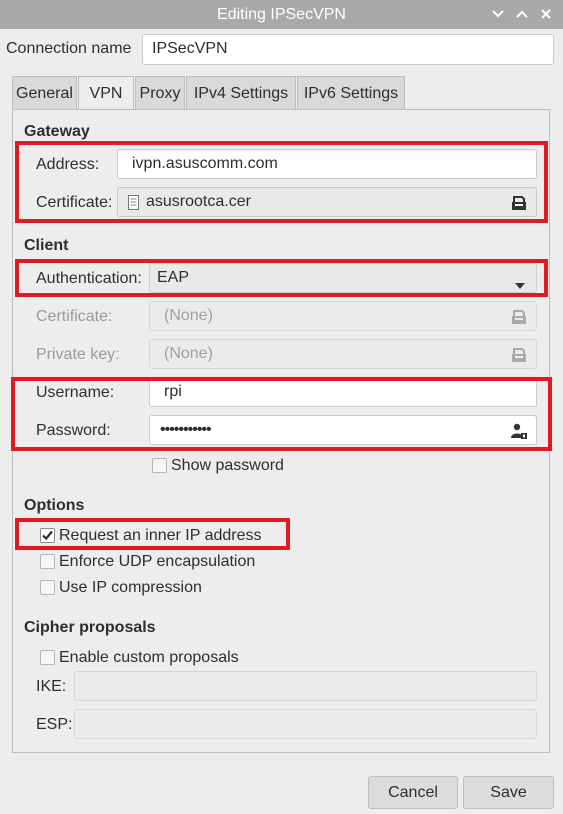  I want to click on enforce-udp-checkbox, so click(47, 561).